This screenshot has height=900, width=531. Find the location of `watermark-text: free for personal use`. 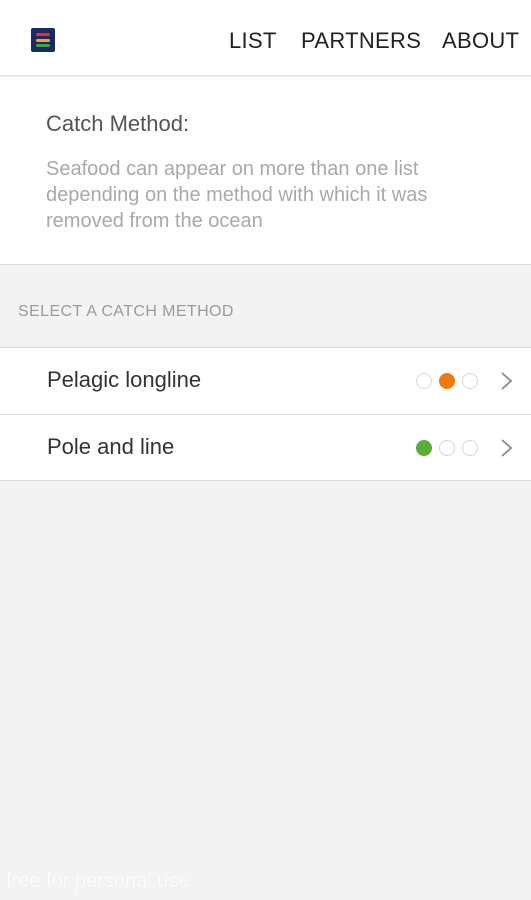

watermark-text: free for personal use is located at coordinates (98, 881).